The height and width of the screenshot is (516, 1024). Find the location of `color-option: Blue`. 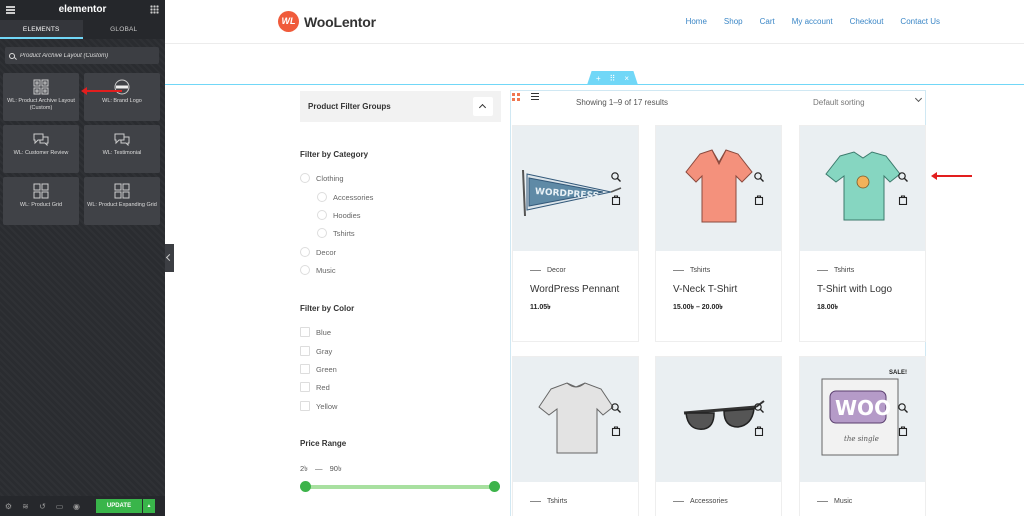

color-option: Blue is located at coordinates (315, 332).